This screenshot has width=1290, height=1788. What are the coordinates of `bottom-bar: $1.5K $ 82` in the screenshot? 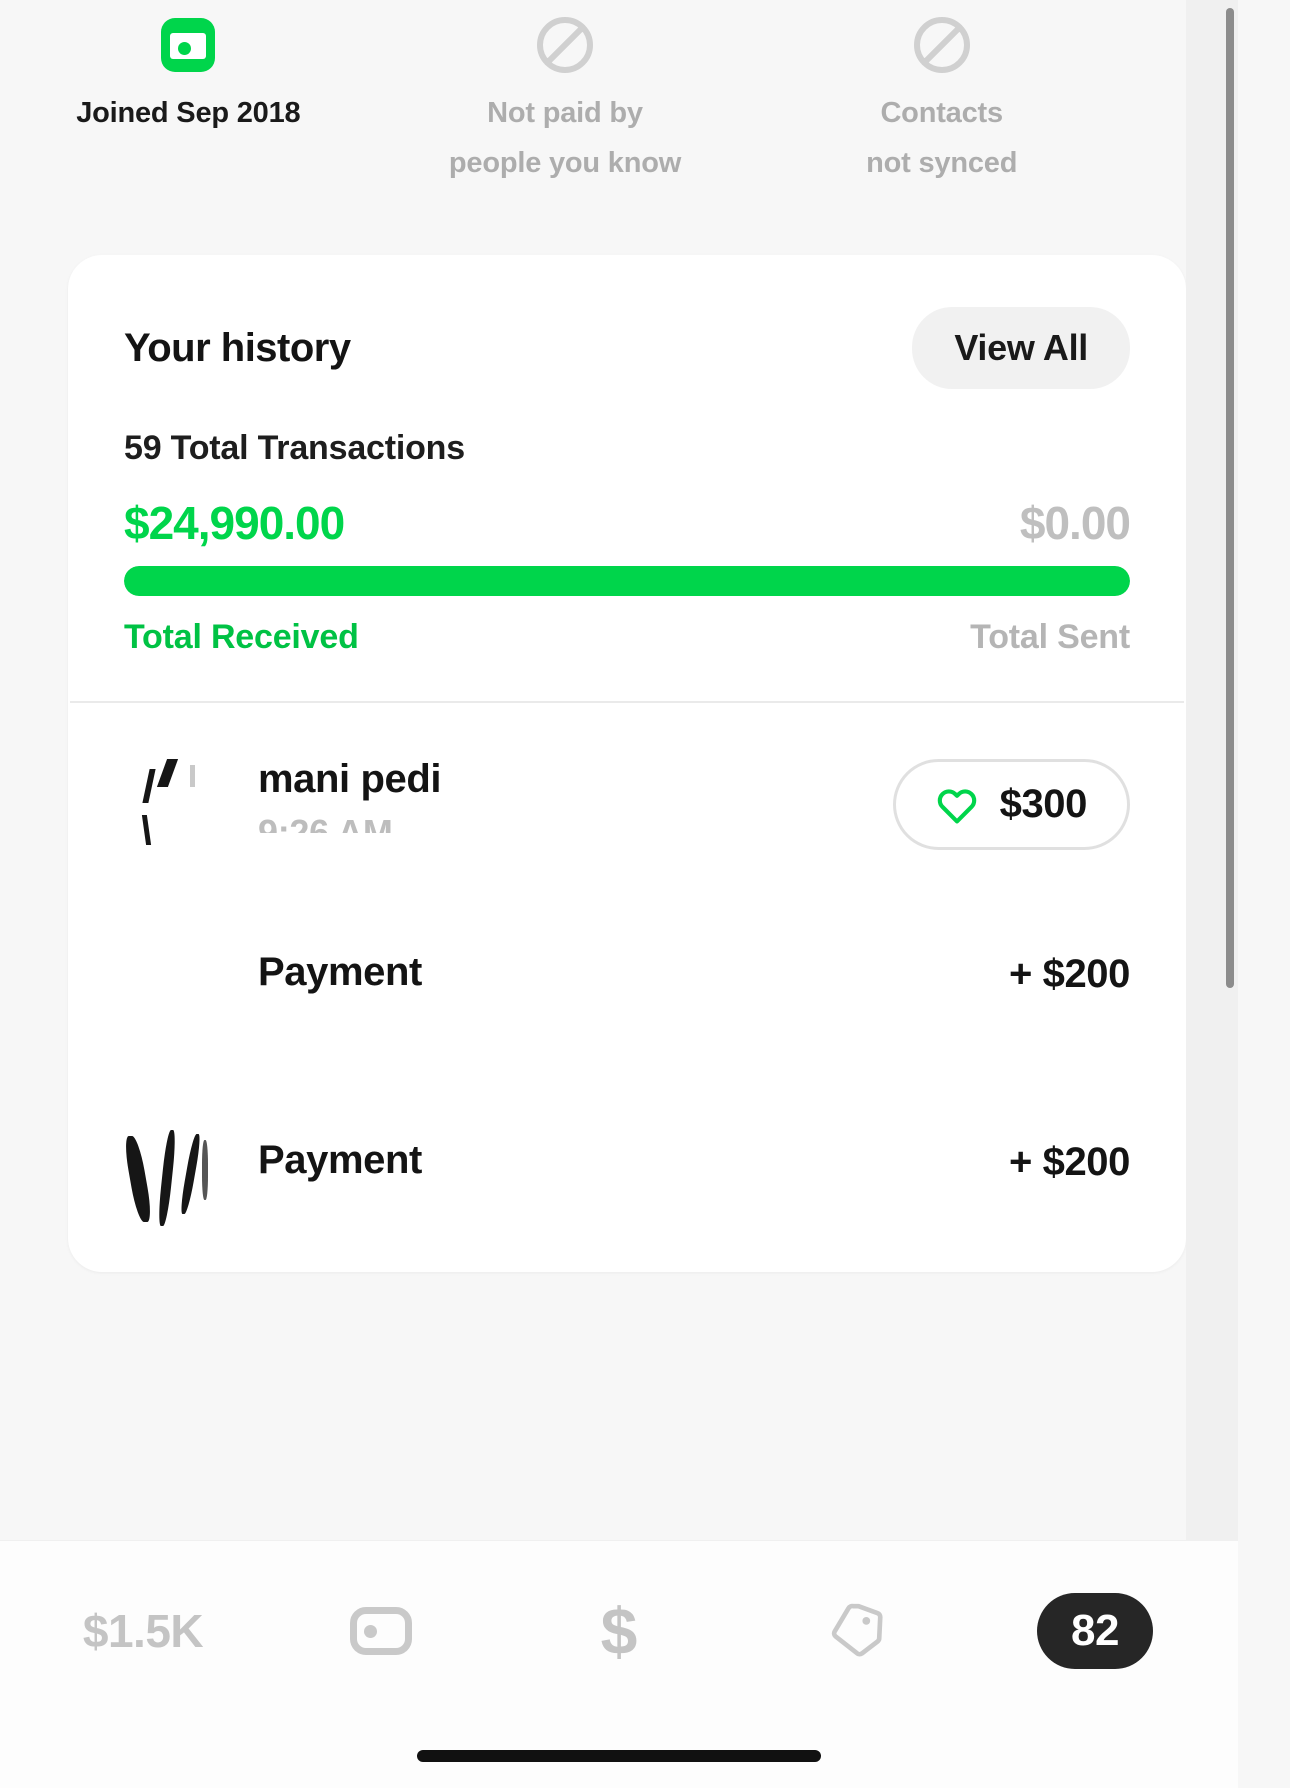 It's located at (619, 1664).